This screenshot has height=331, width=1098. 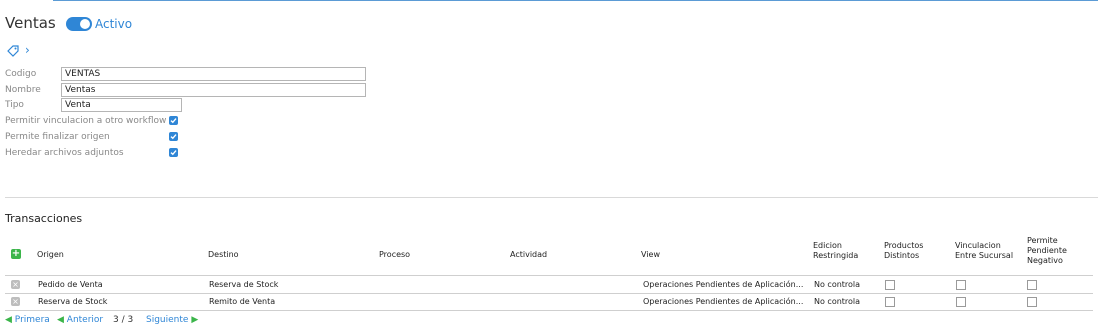 I want to click on col-productos-line2: Distintos, so click(x=902, y=255).